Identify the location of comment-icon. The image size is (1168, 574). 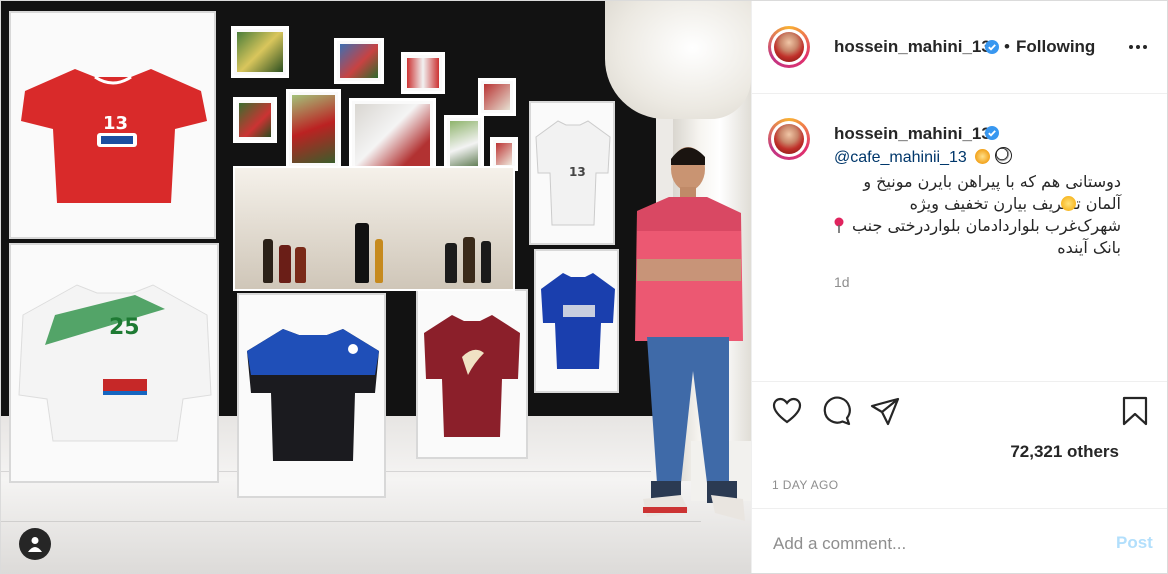
(836, 411).